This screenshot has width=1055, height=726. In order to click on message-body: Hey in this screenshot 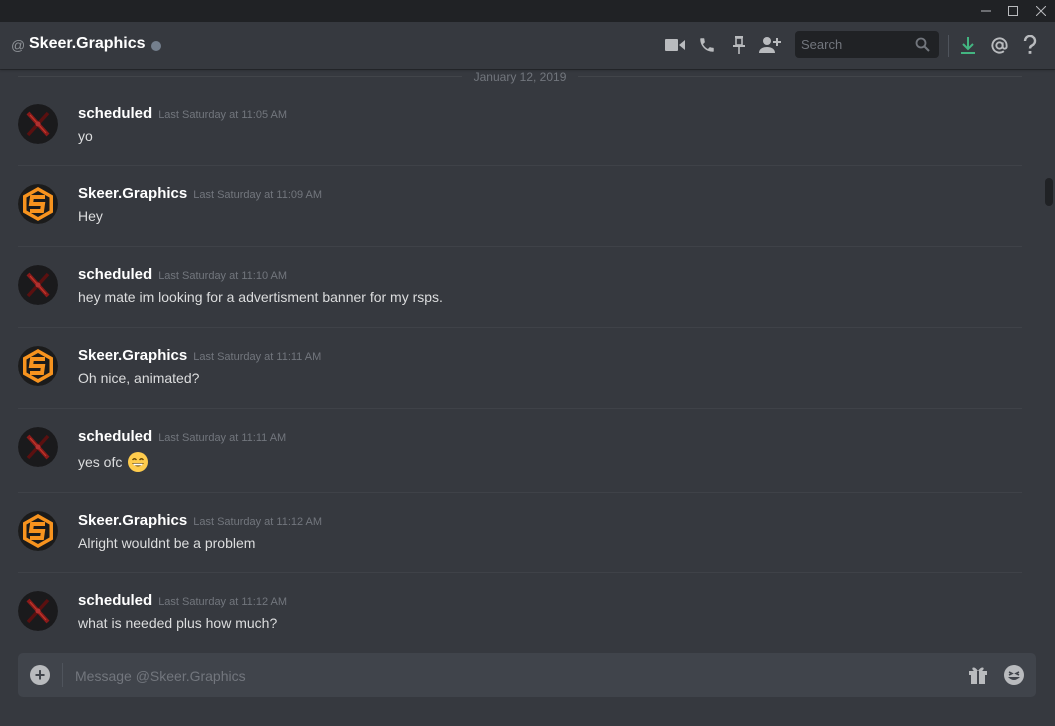, I will do `click(90, 216)`.